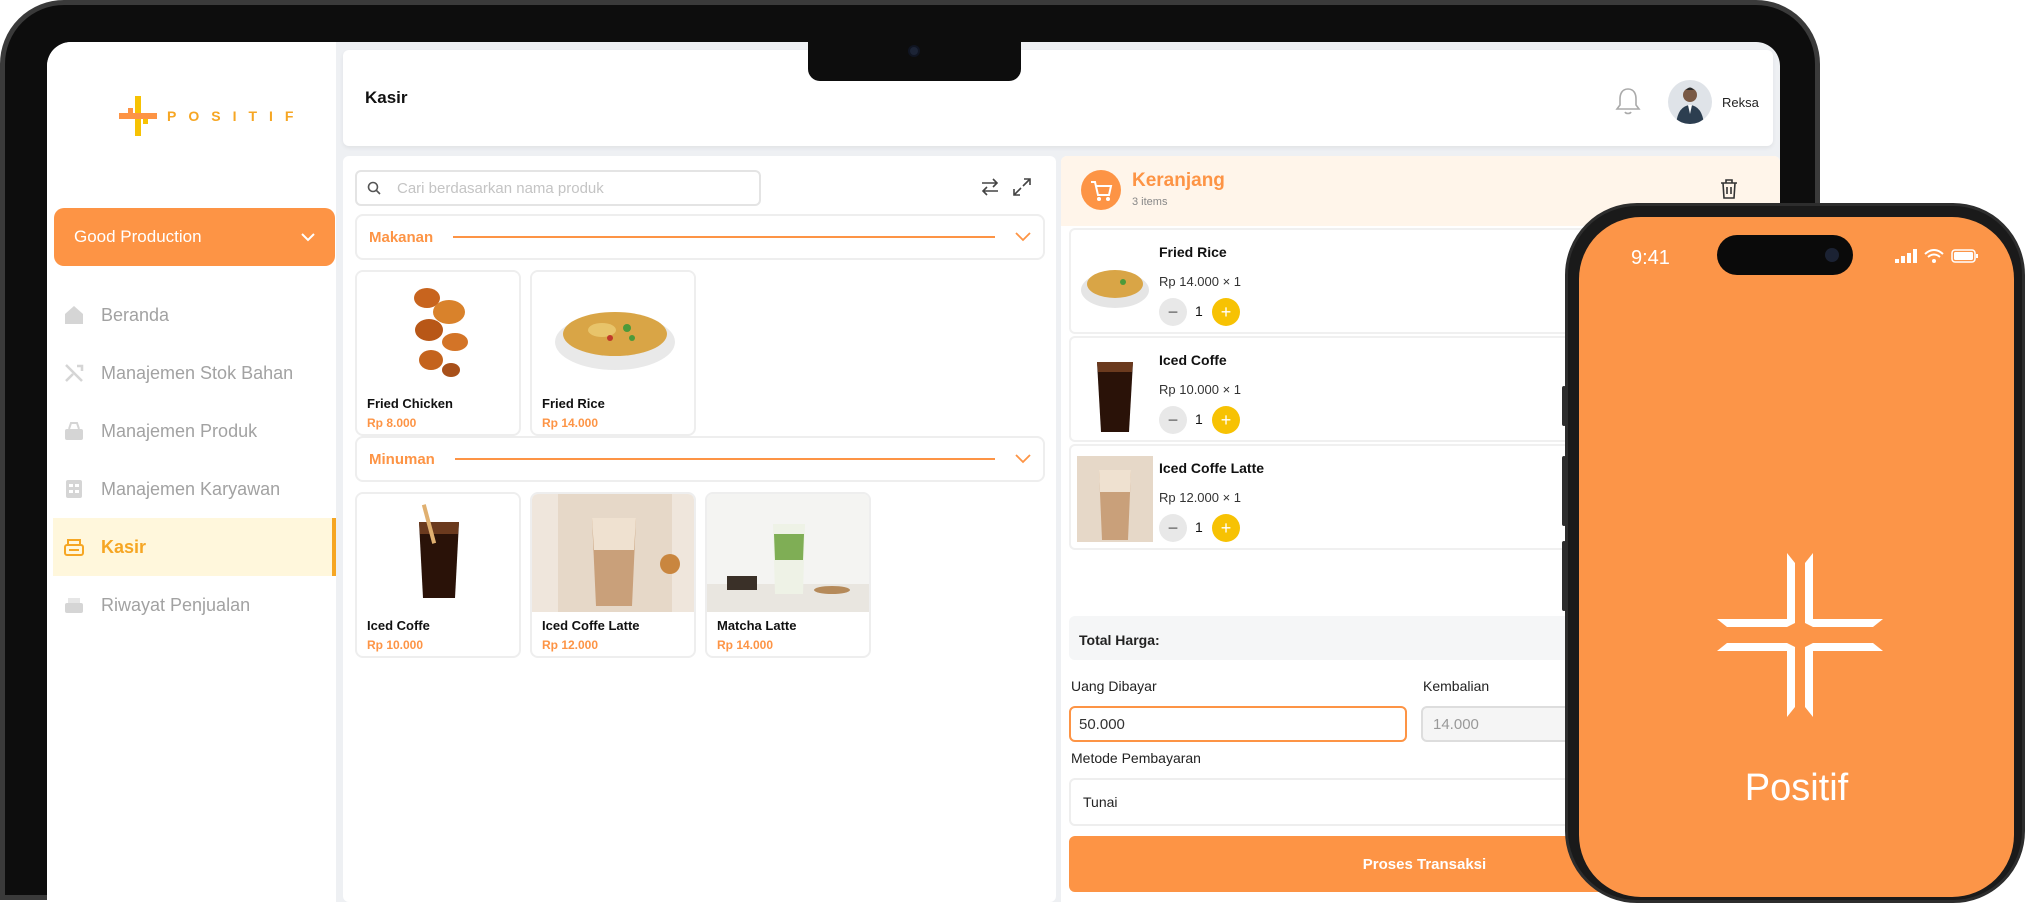 Image resolution: width=2028 pixels, height=903 pixels. I want to click on sidebar-item-label: Riwayat Penjualan, so click(176, 604).